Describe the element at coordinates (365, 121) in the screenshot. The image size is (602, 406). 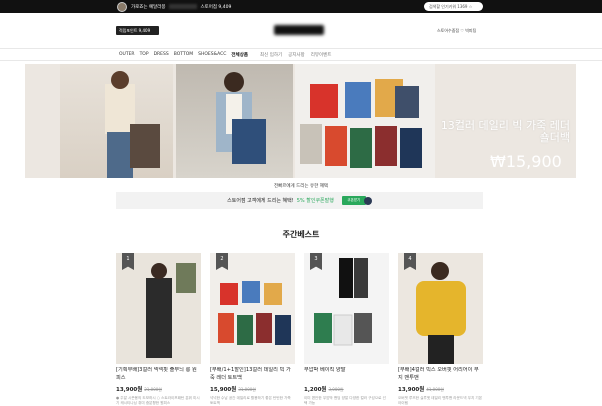
I see `banner-photo-bags` at that location.